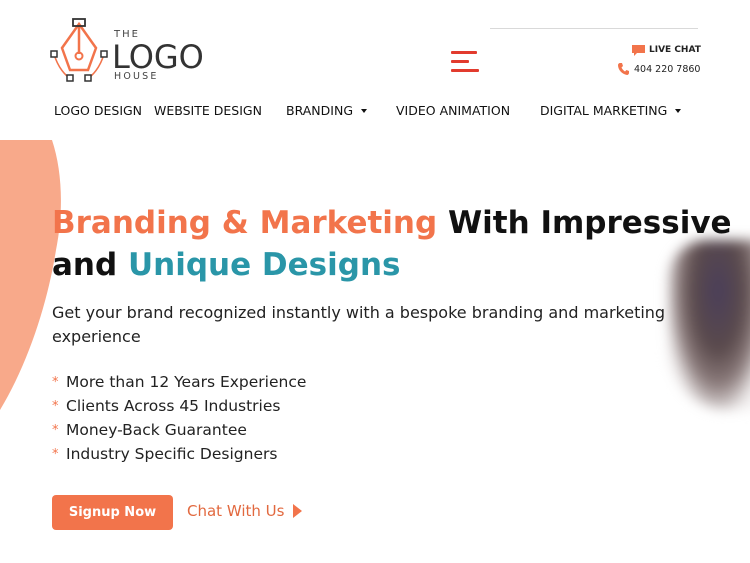 The height and width of the screenshot is (563, 750). I want to click on feature-text: Money-Back Guarantee, so click(156, 430).